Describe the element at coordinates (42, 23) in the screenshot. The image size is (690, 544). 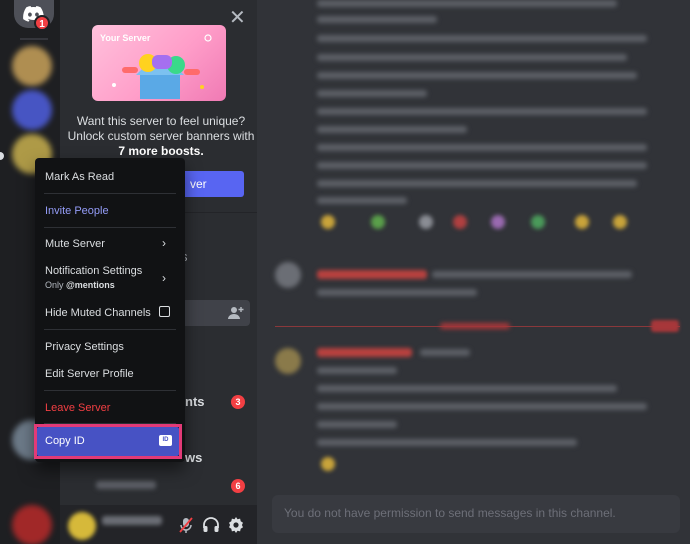
I see `home-badge: 1` at that location.